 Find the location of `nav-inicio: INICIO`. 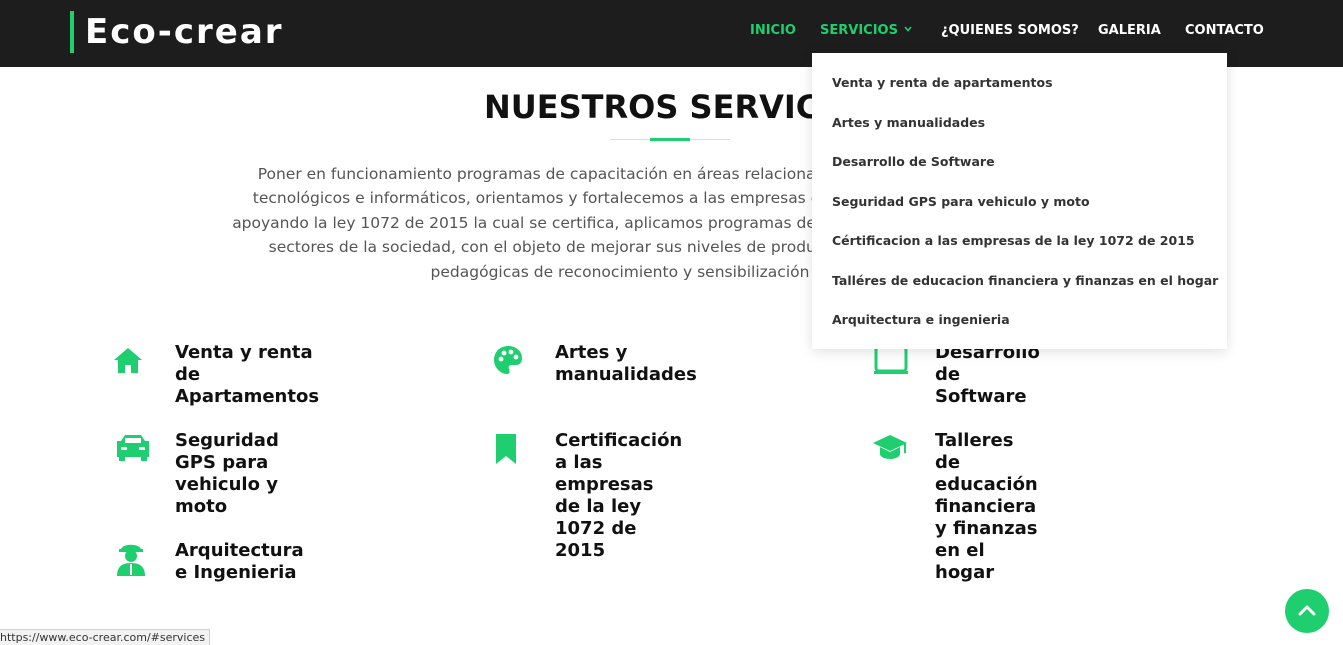

nav-inicio: INICIO is located at coordinates (773, 30).